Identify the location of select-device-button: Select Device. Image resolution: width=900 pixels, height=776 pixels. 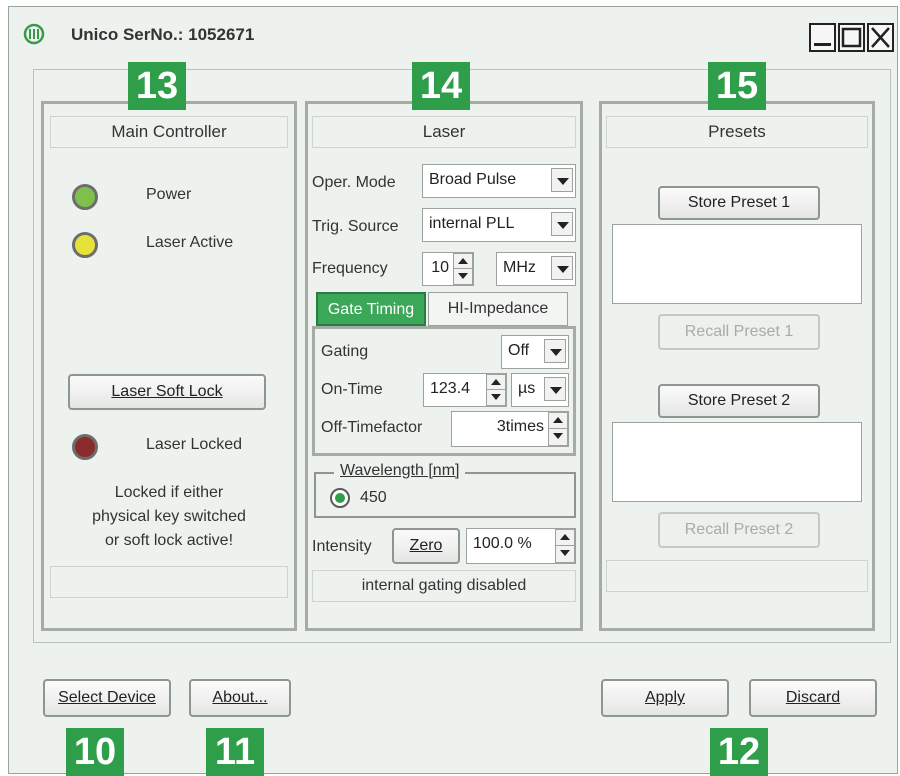
(107, 698).